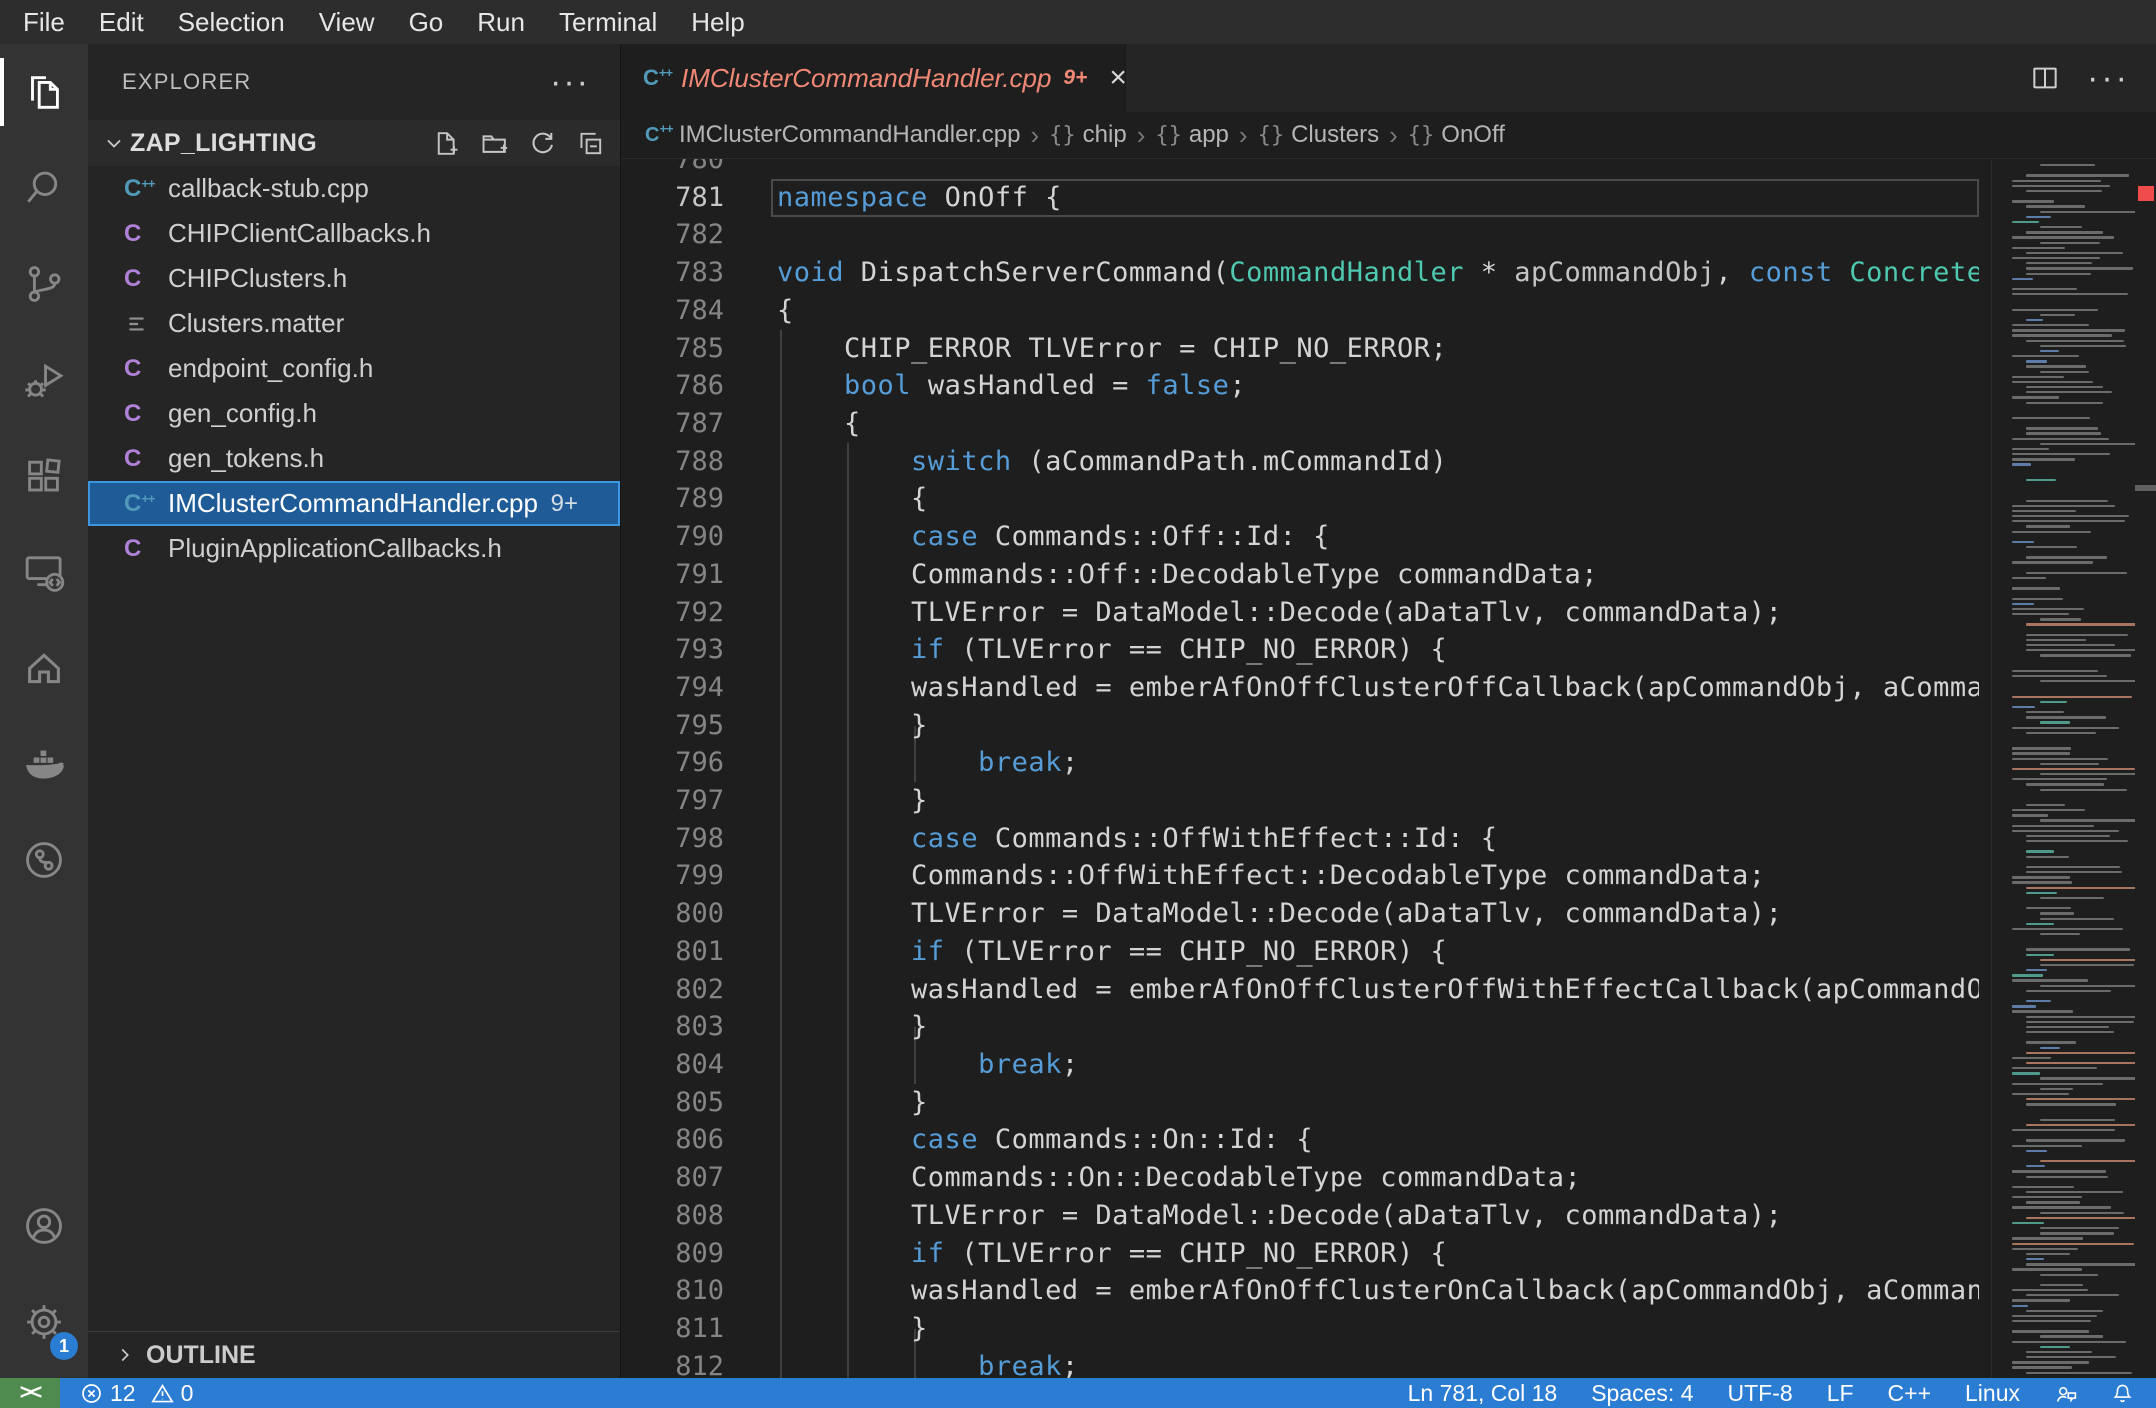  What do you see at coordinates (1118, 78) in the screenshot?
I see `close-tab-icon: ×` at bounding box center [1118, 78].